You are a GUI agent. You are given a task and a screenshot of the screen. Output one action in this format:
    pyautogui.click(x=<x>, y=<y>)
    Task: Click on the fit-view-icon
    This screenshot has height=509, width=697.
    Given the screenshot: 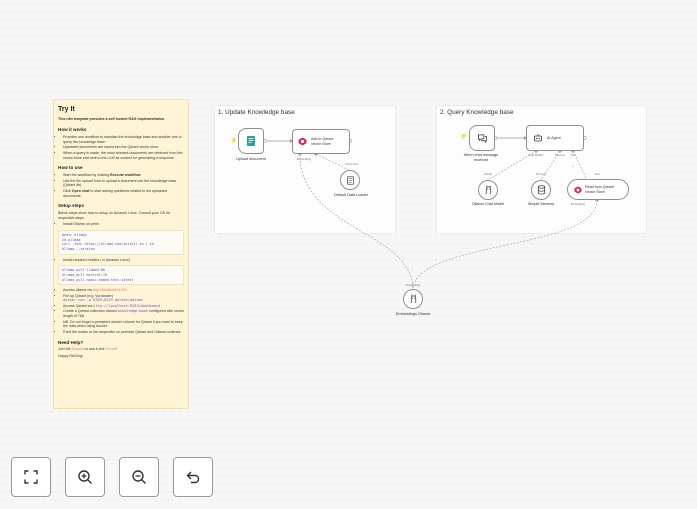 What is the action you would take?
    pyautogui.click(x=31, y=477)
    